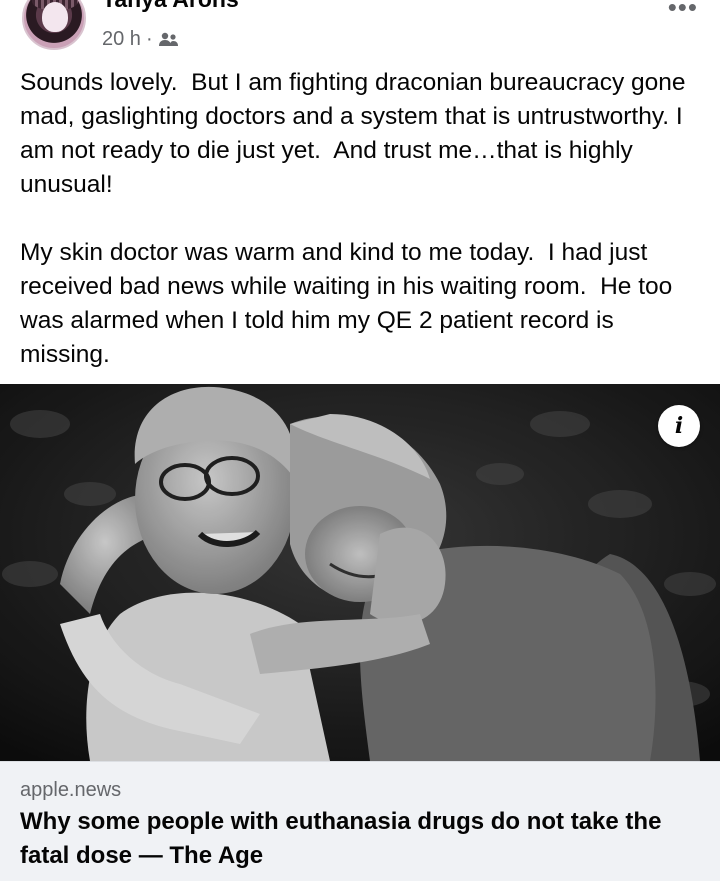 This screenshot has width=720, height=881. What do you see at coordinates (169, 39) in the screenshot?
I see `friends-icon` at bounding box center [169, 39].